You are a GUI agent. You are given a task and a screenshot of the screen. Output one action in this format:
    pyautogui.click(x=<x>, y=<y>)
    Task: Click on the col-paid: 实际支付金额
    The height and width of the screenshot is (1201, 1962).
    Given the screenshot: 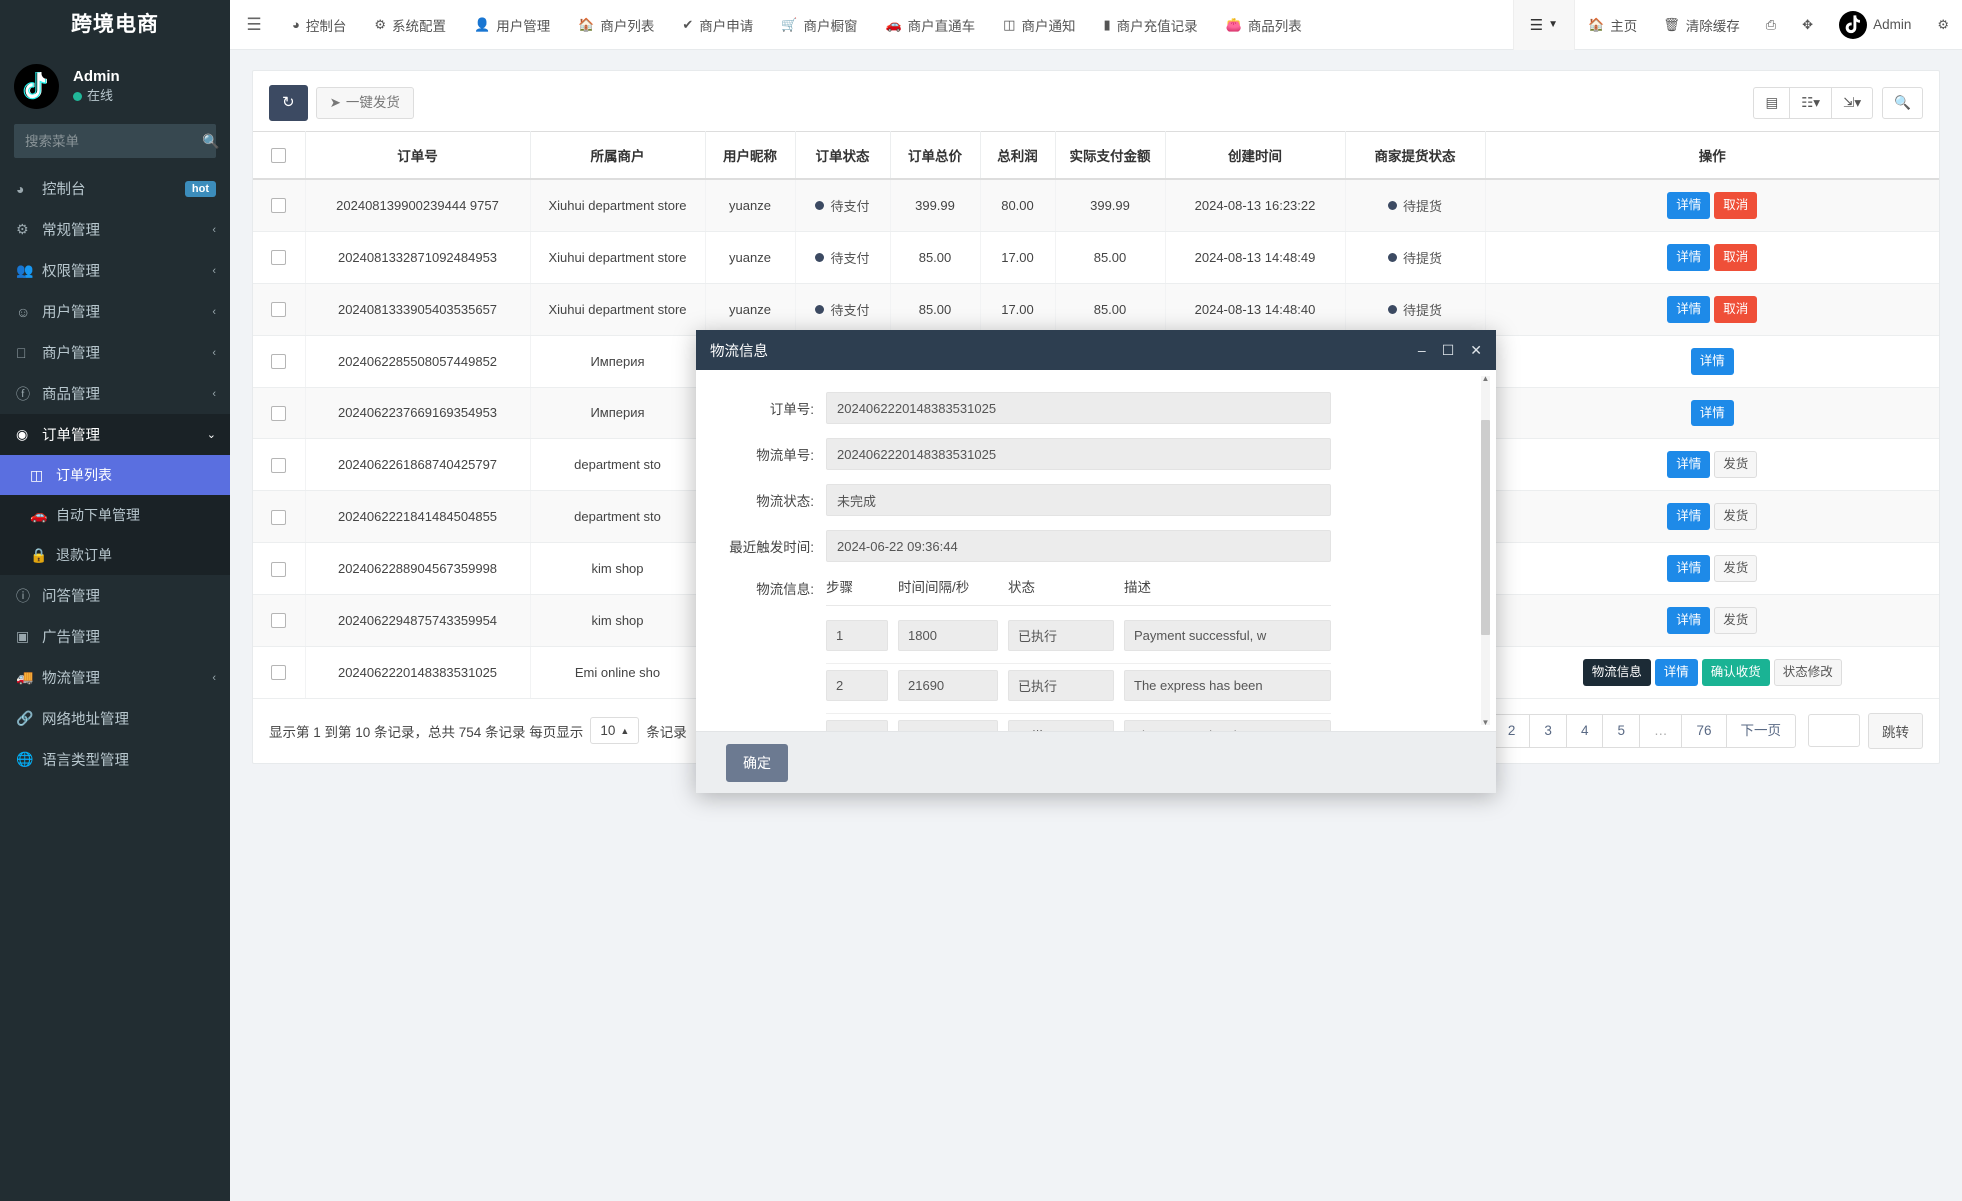 What is the action you would take?
    pyautogui.click(x=1110, y=155)
    